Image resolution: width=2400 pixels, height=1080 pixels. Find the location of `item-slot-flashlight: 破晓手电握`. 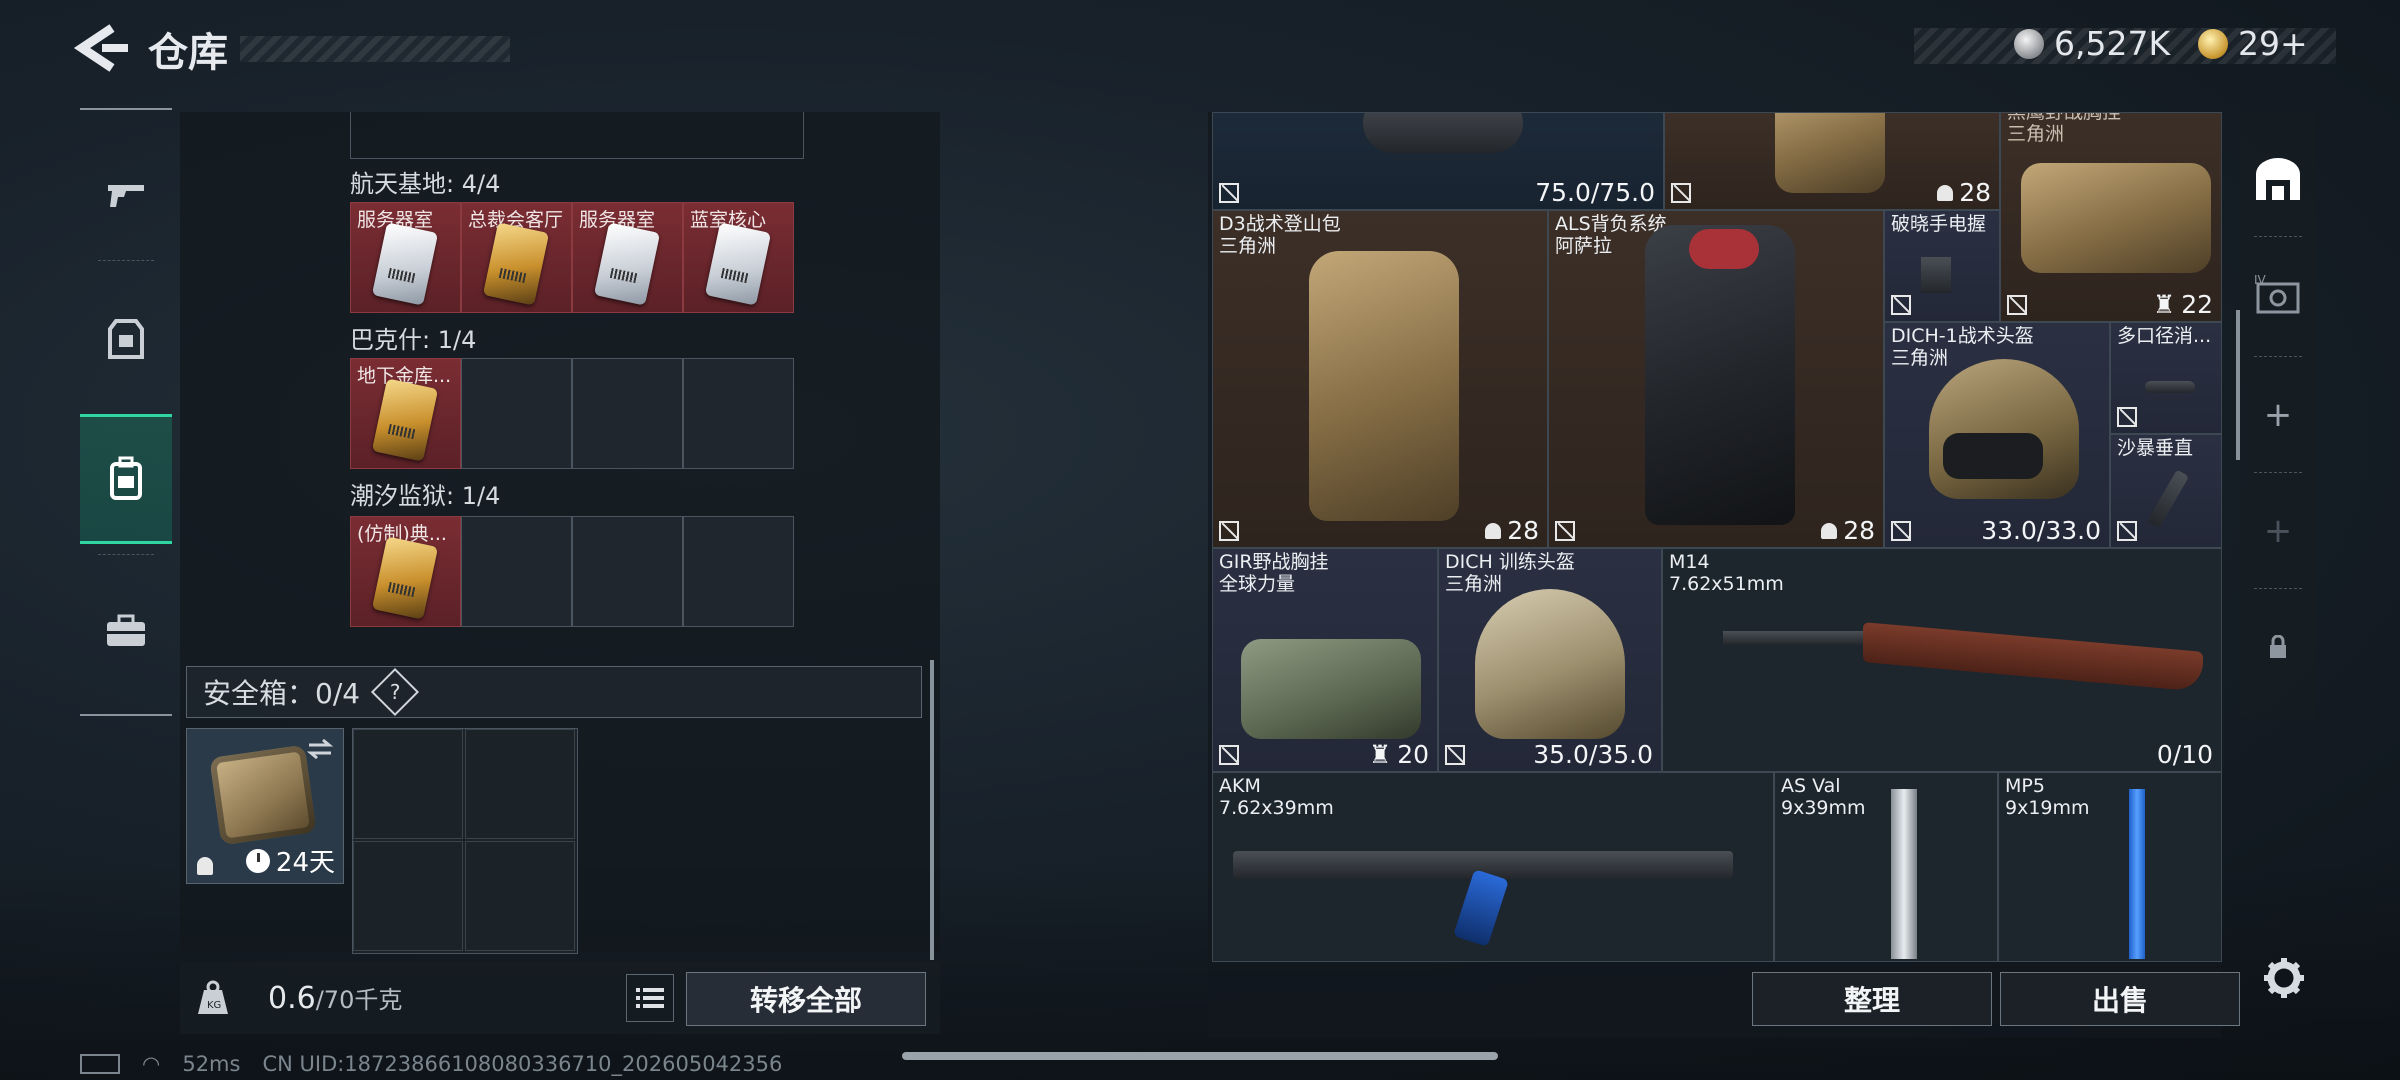

item-slot-flashlight: 破晓手电握 is located at coordinates (1942, 266).